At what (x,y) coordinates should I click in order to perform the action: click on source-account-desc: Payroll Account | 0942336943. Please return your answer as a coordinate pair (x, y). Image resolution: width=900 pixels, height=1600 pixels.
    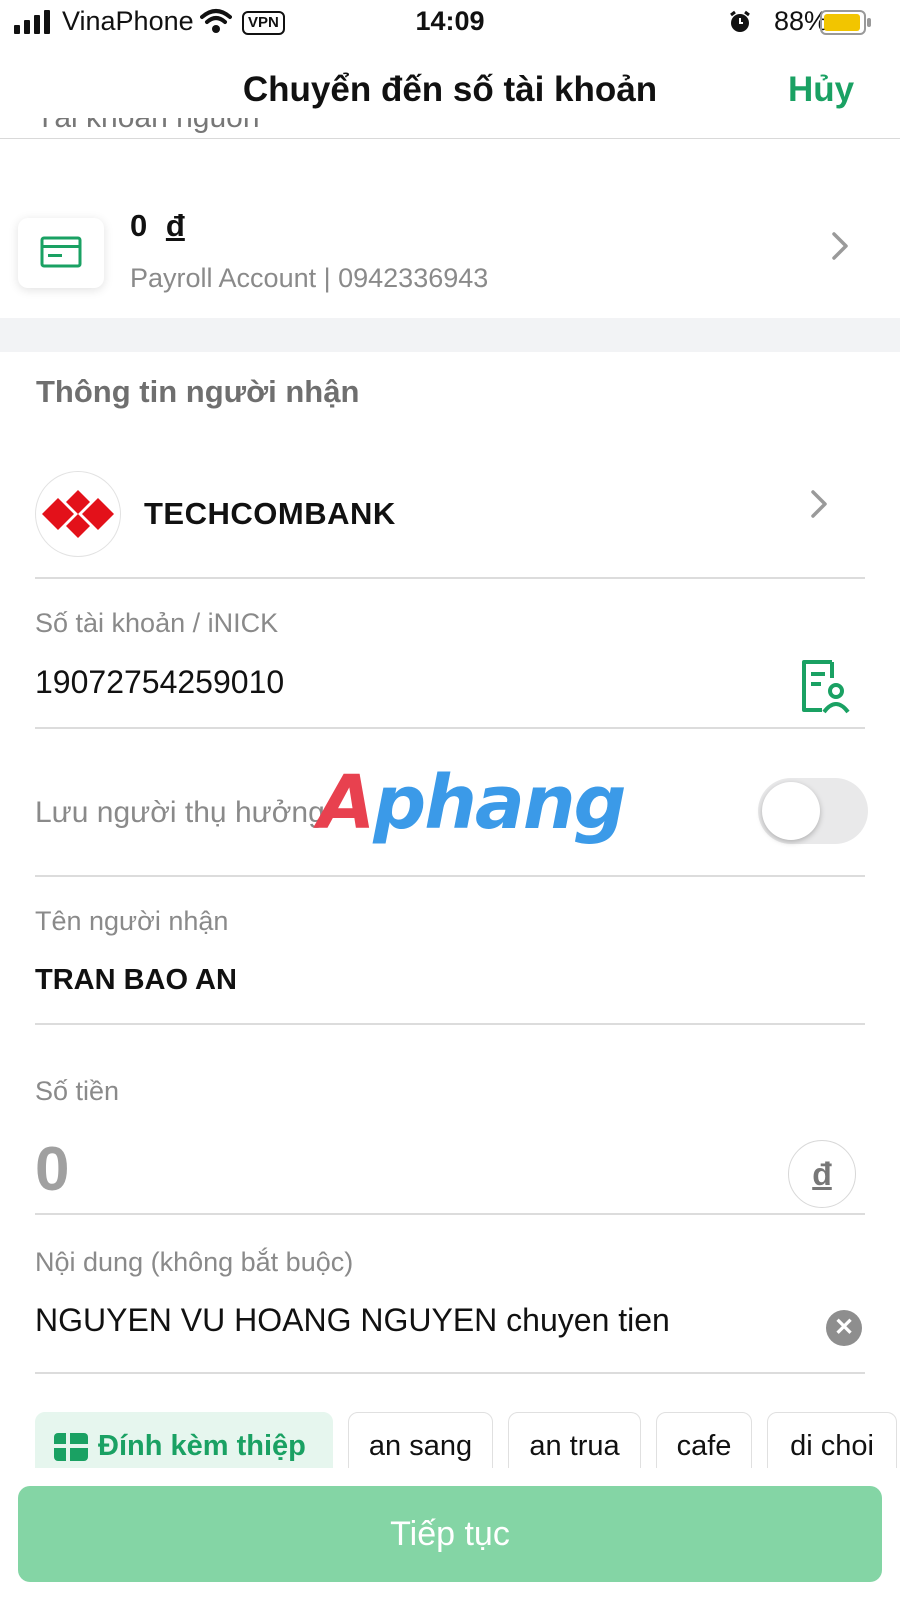
    Looking at the image, I should click on (309, 278).